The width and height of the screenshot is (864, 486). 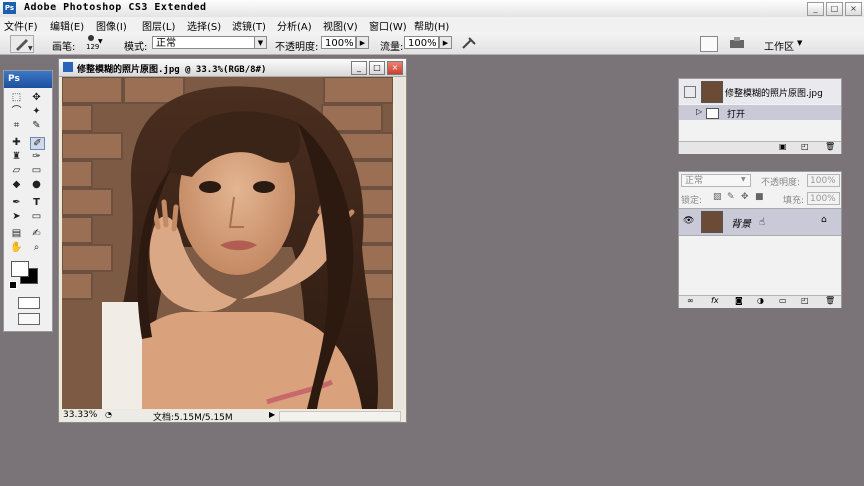 What do you see at coordinates (16, 170) in the screenshot?
I see `eraser-tool-icon: ▱` at bounding box center [16, 170].